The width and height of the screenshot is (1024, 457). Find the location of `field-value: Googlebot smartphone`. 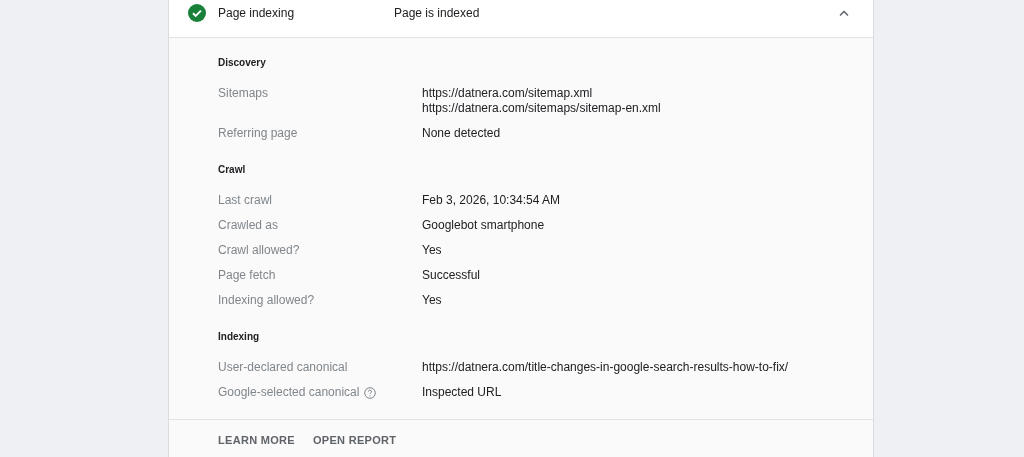

field-value: Googlebot smartphone is located at coordinates (483, 225).